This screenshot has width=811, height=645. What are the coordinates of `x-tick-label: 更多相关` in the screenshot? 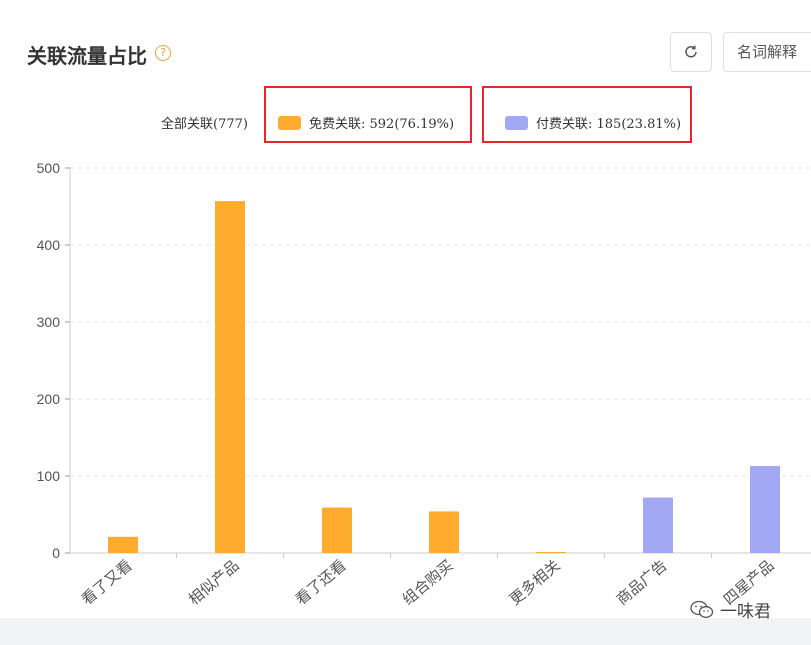 It's located at (535, 582).